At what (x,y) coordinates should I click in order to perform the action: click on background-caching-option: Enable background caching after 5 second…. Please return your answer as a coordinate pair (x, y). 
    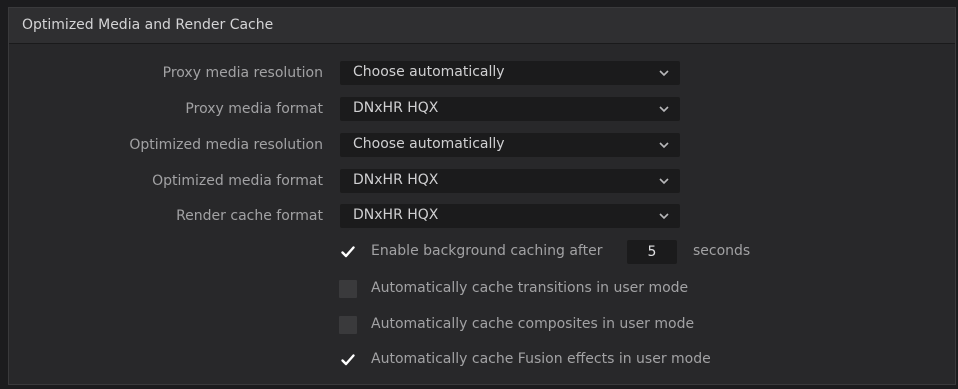
    Looking at the image, I should click on (639, 252).